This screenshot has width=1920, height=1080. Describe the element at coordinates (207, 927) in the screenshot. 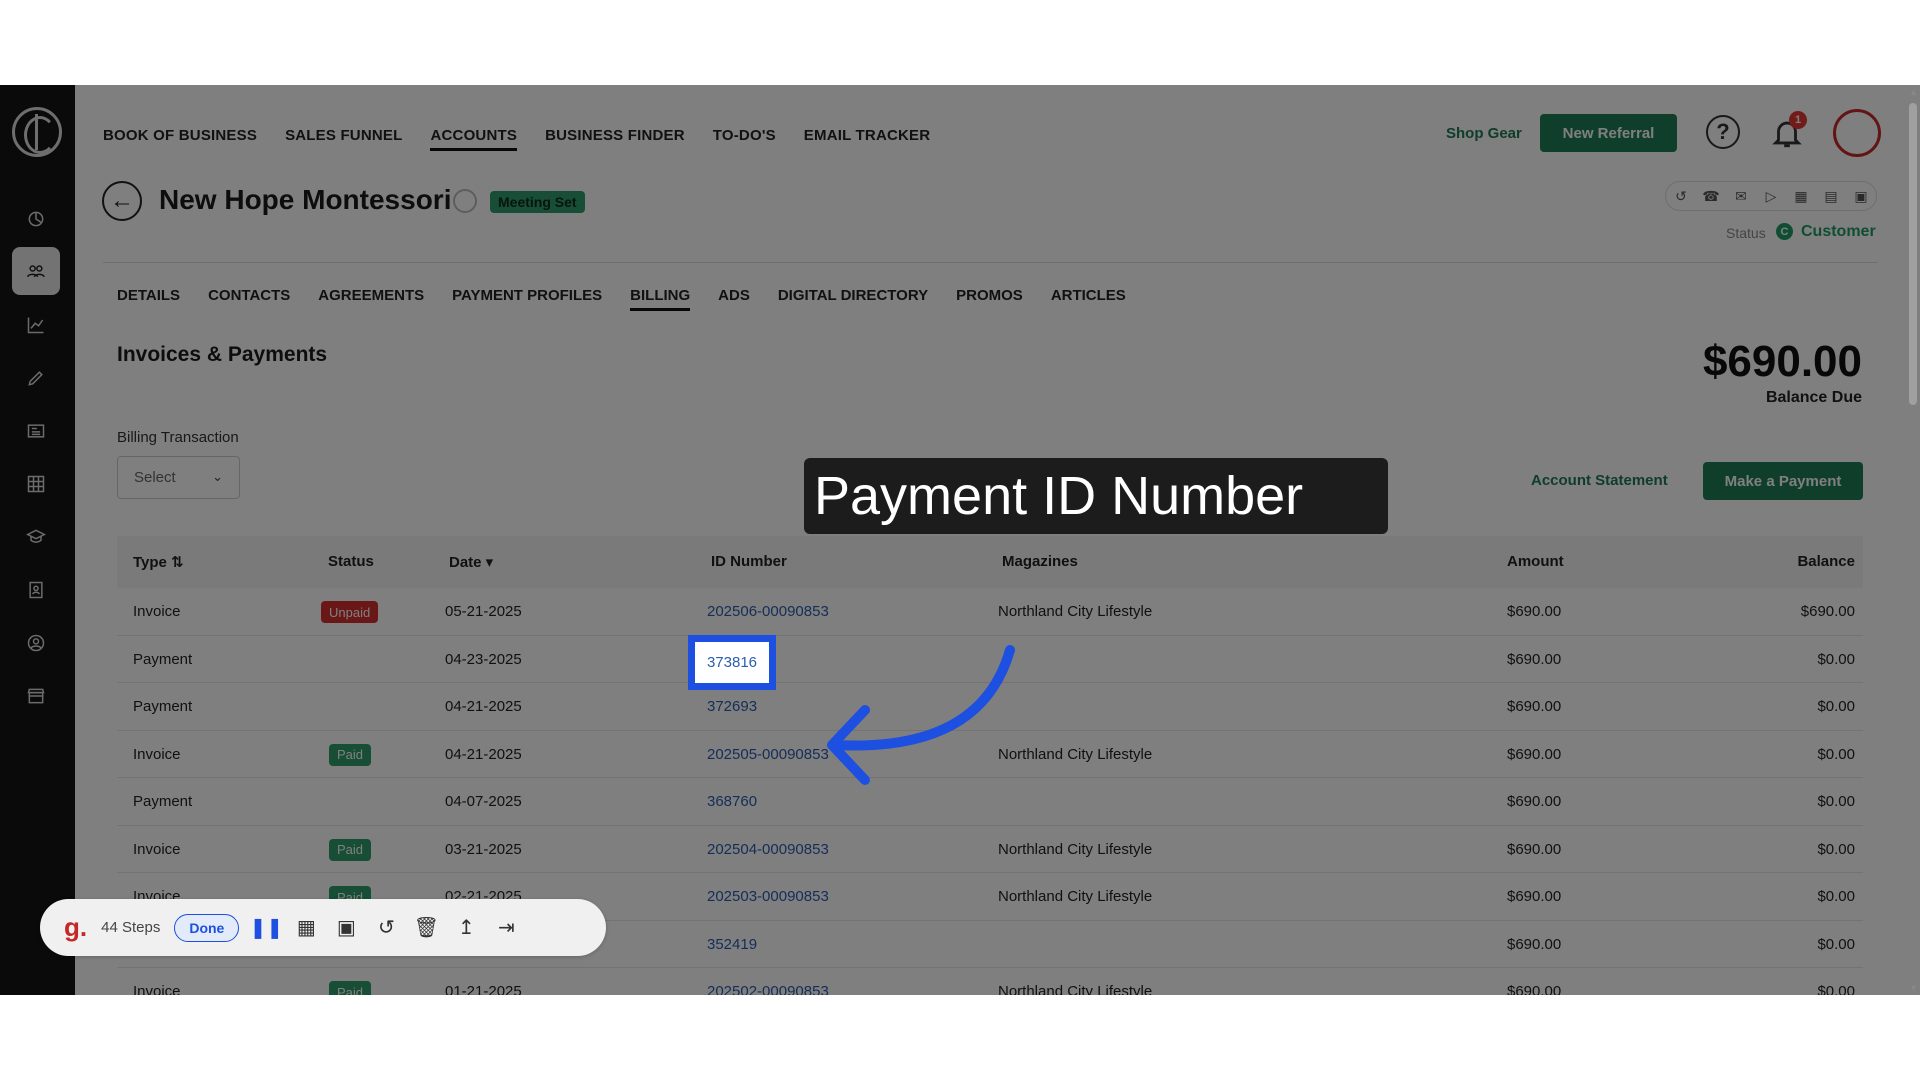

I see `done-button: Done` at that location.